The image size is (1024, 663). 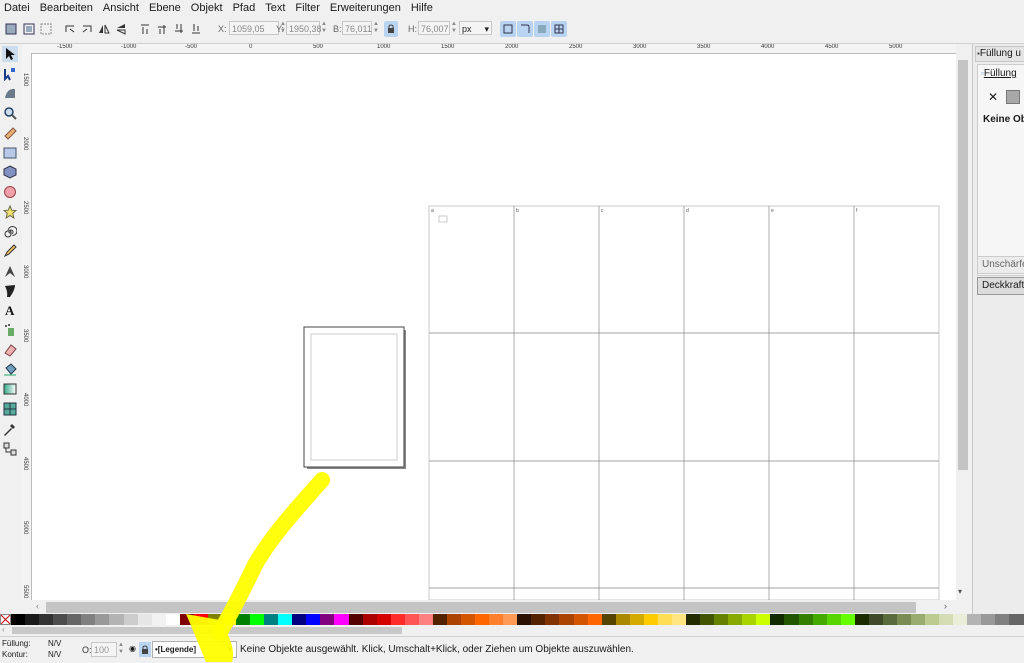 What do you see at coordinates (10, 330) in the screenshot?
I see `spray-icon` at bounding box center [10, 330].